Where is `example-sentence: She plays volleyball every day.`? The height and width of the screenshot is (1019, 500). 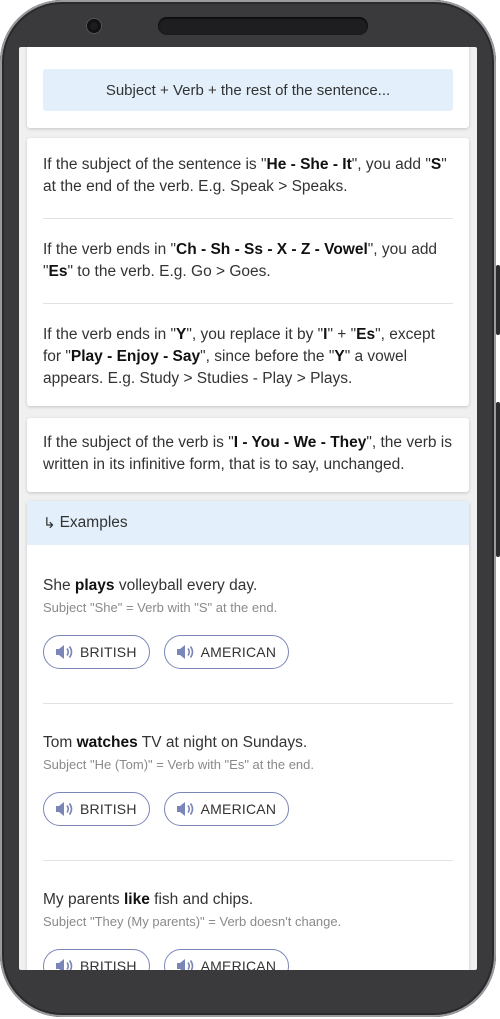
example-sentence: She plays volleyball every day. is located at coordinates (253, 586).